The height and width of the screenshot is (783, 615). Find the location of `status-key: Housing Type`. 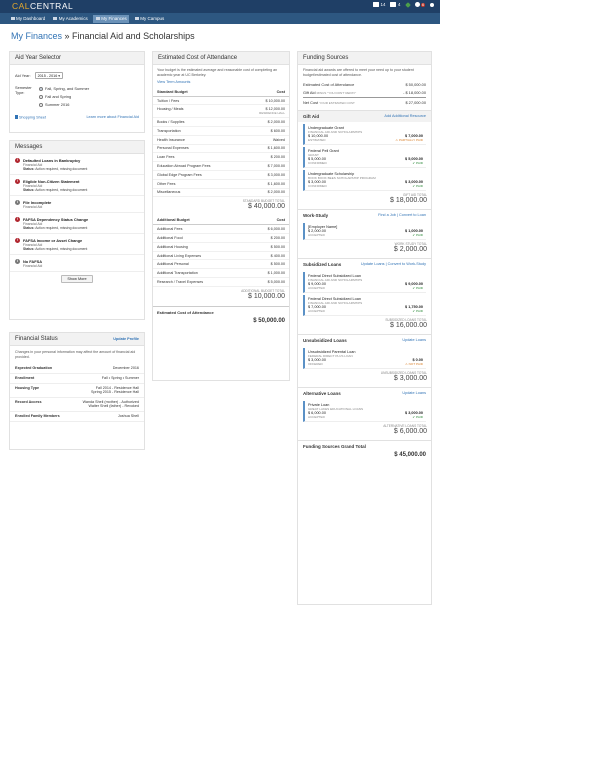

status-key: Housing Type is located at coordinates (27, 388).